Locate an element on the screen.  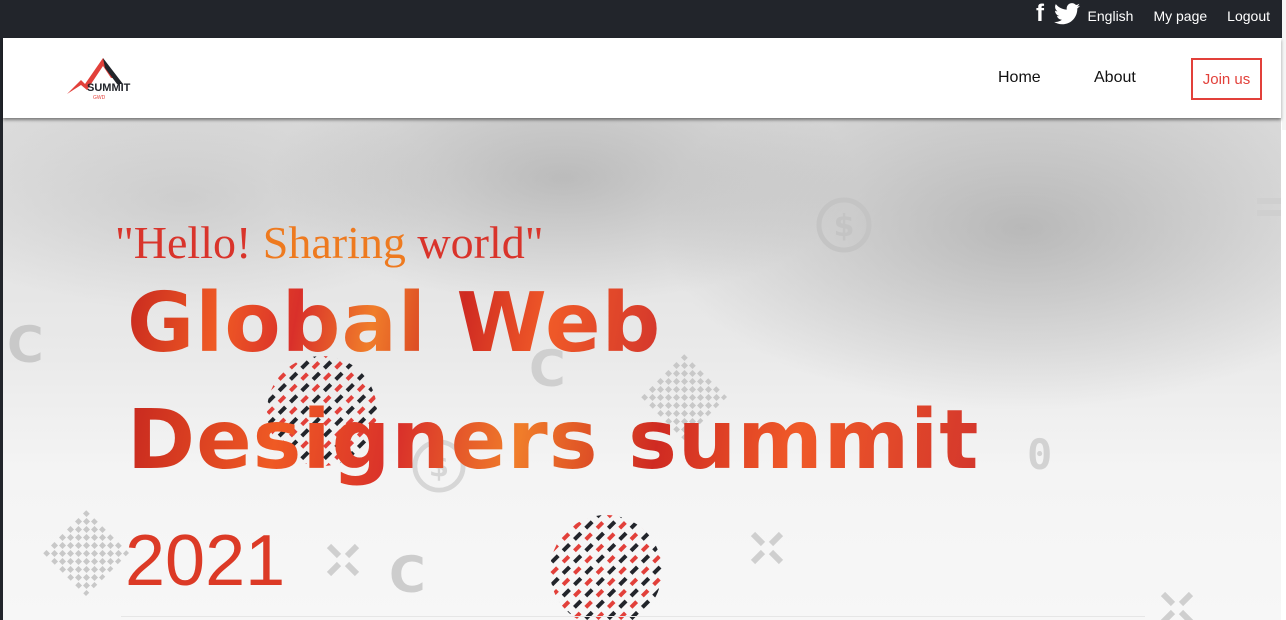
account-links: English My page Logout is located at coordinates (1179, 16).